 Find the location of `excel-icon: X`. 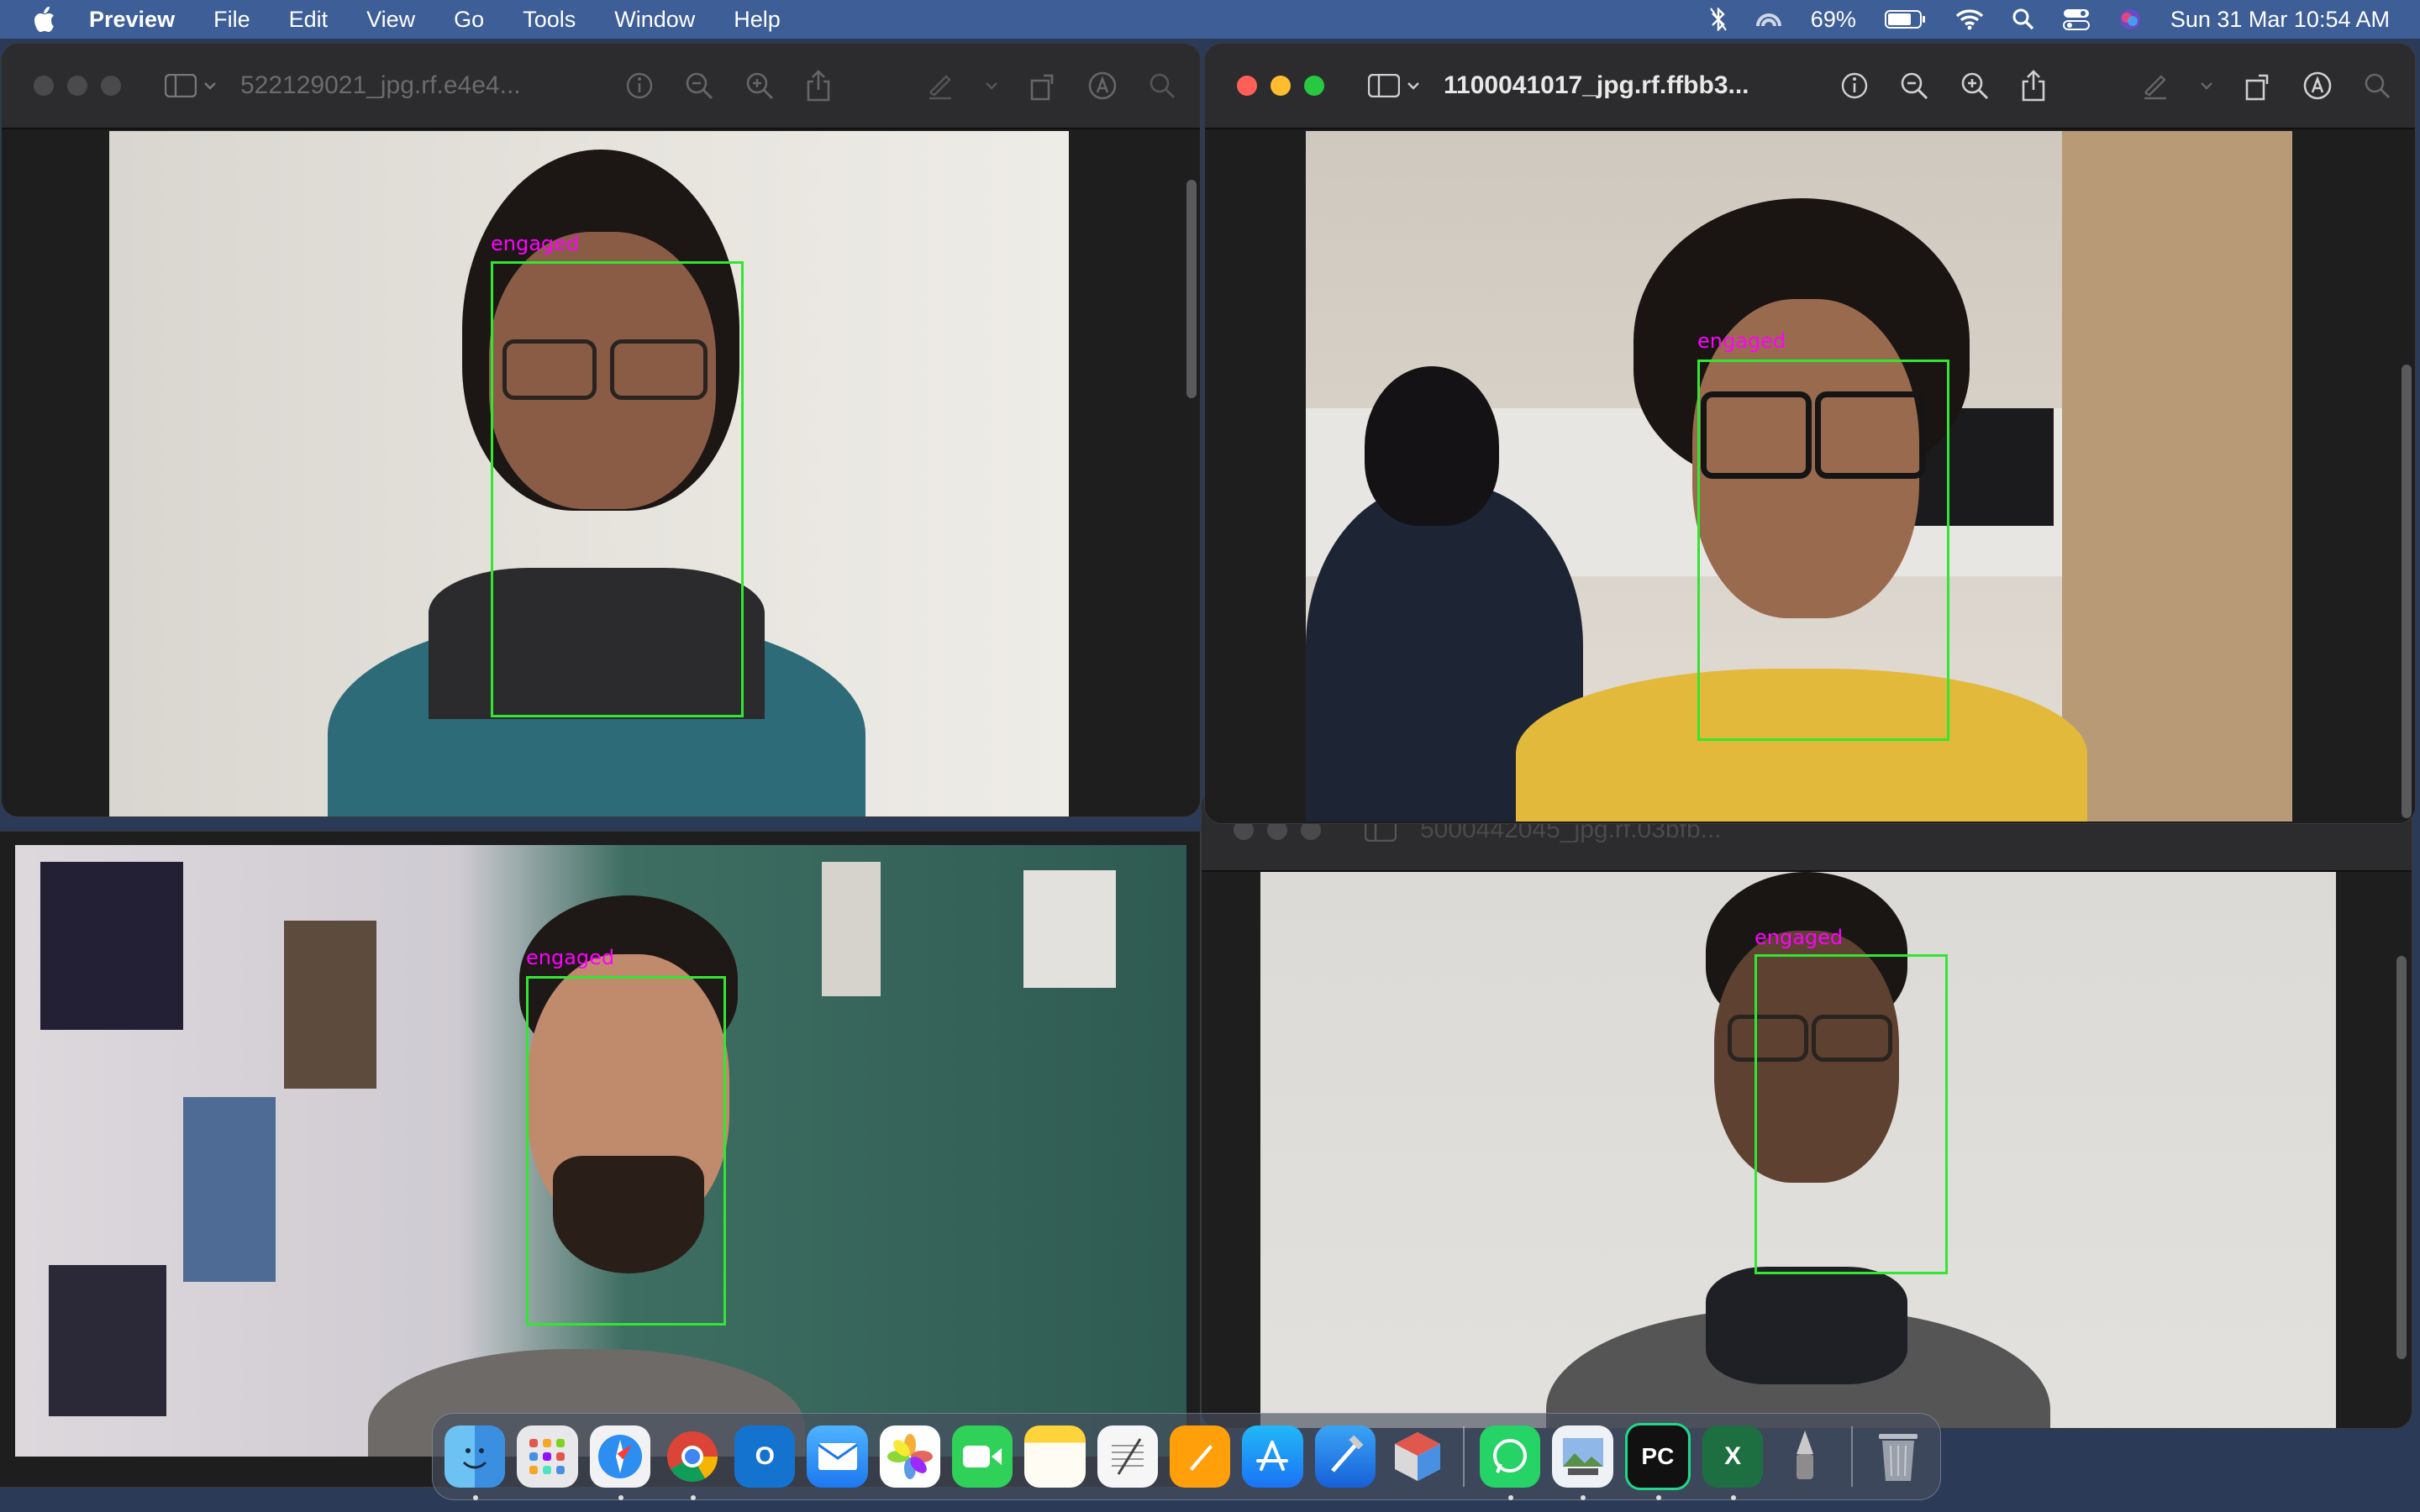

excel-icon: X is located at coordinates (1733, 1462).